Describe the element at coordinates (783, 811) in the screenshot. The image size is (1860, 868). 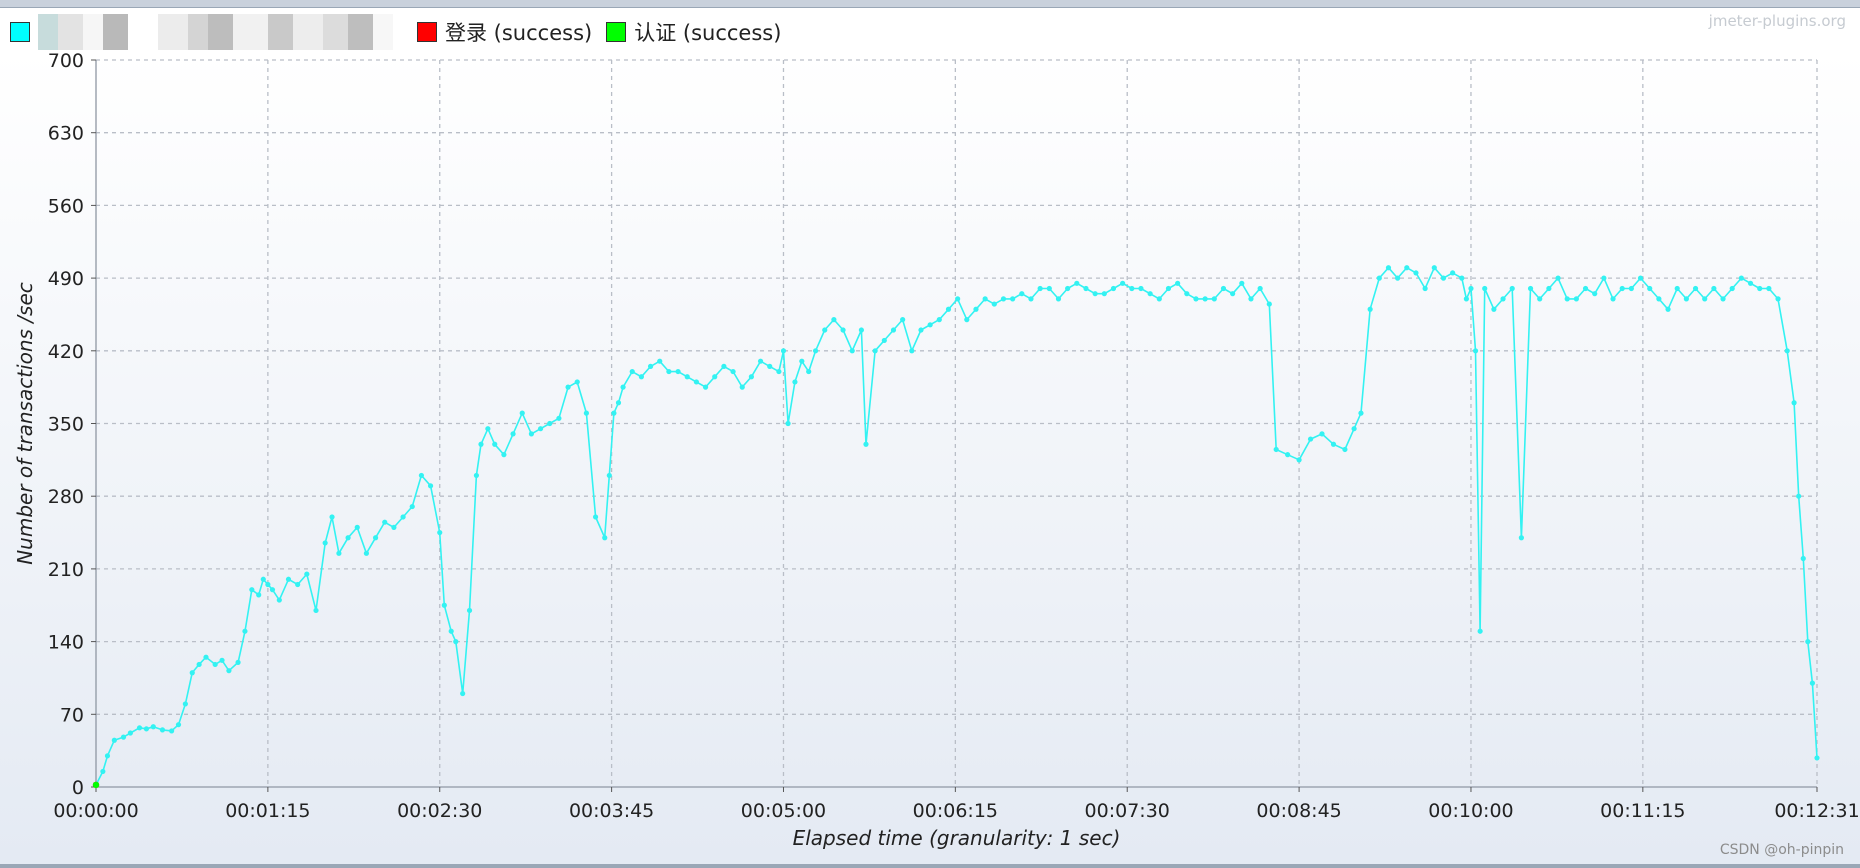
I see `x-tick-label: 00:05:00` at that location.